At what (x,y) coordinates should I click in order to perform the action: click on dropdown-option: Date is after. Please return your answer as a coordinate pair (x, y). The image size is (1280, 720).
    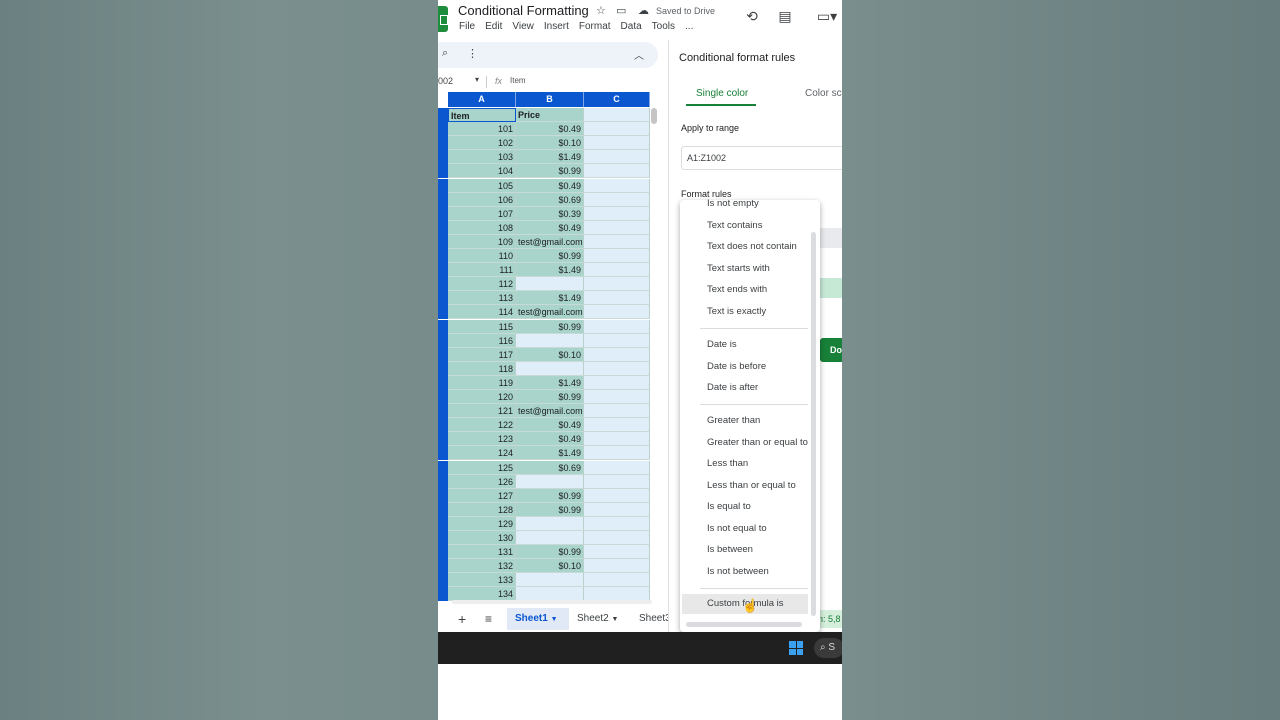
    Looking at the image, I should click on (732, 387).